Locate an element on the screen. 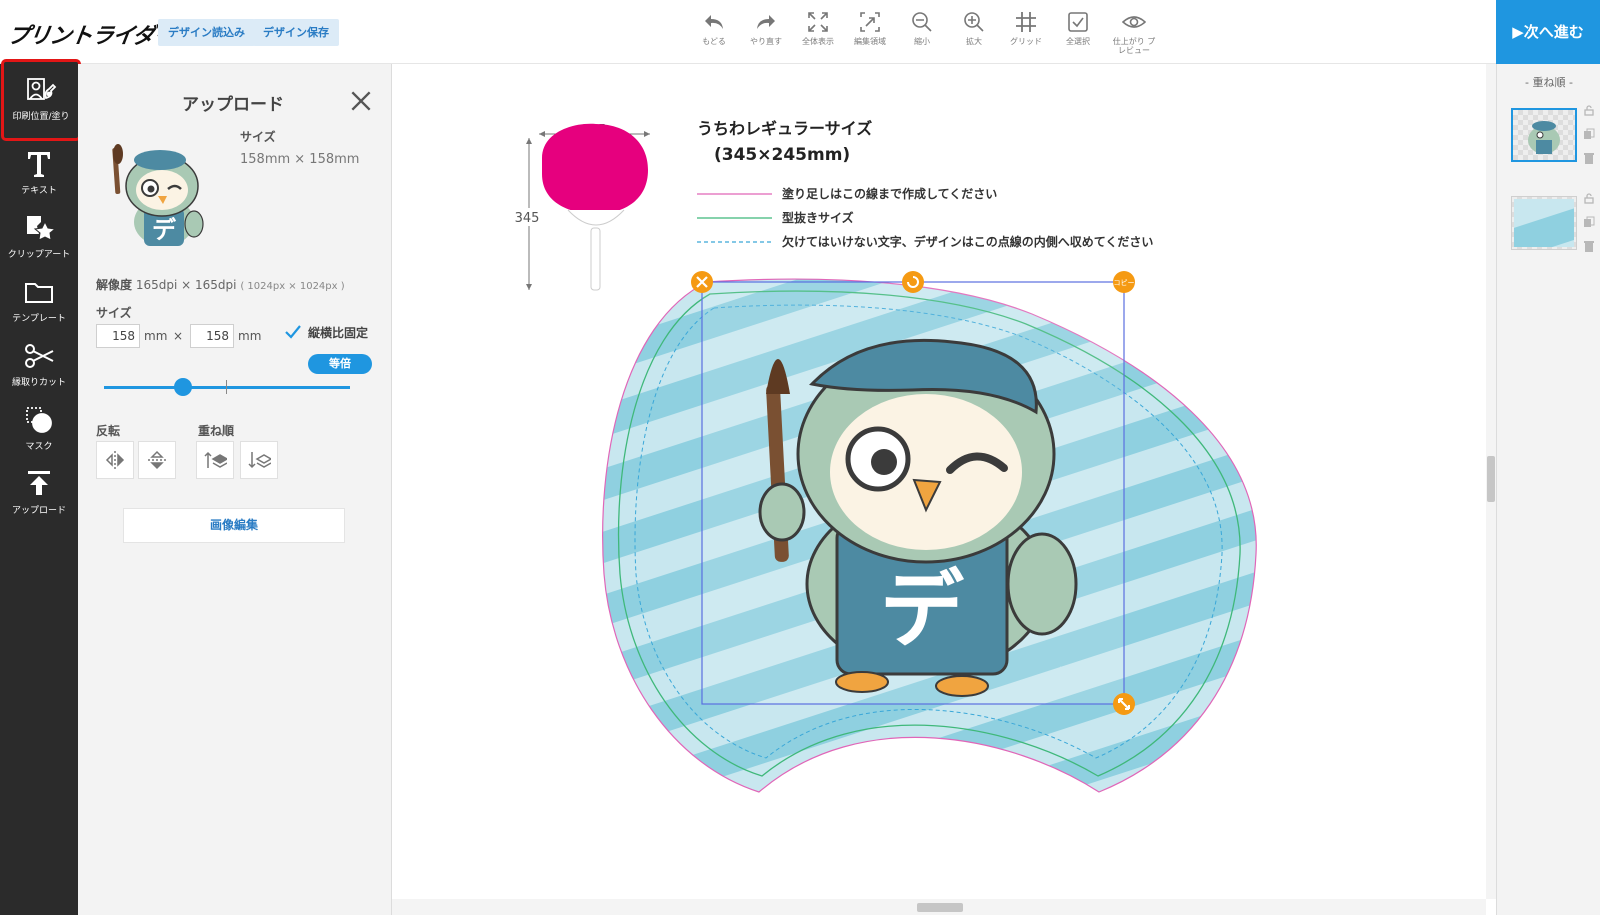 This screenshot has height=915, width=1600. edit-area-label: 編集領域 is located at coordinates (870, 41).